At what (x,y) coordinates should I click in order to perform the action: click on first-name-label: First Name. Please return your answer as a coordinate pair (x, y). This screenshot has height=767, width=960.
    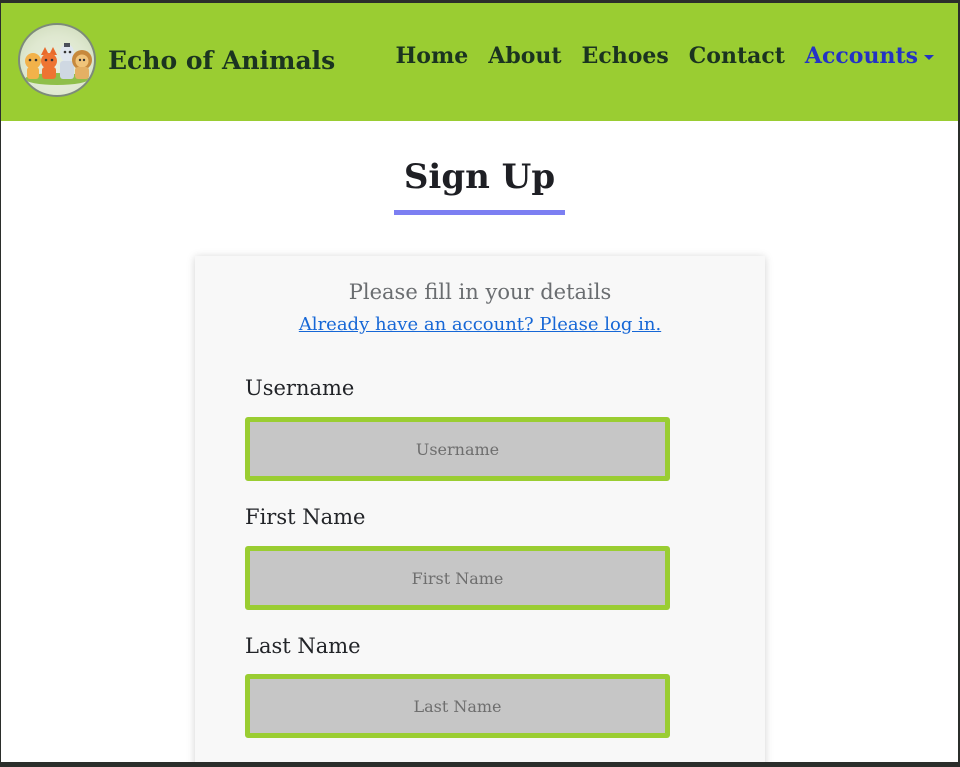
    Looking at the image, I should click on (305, 517).